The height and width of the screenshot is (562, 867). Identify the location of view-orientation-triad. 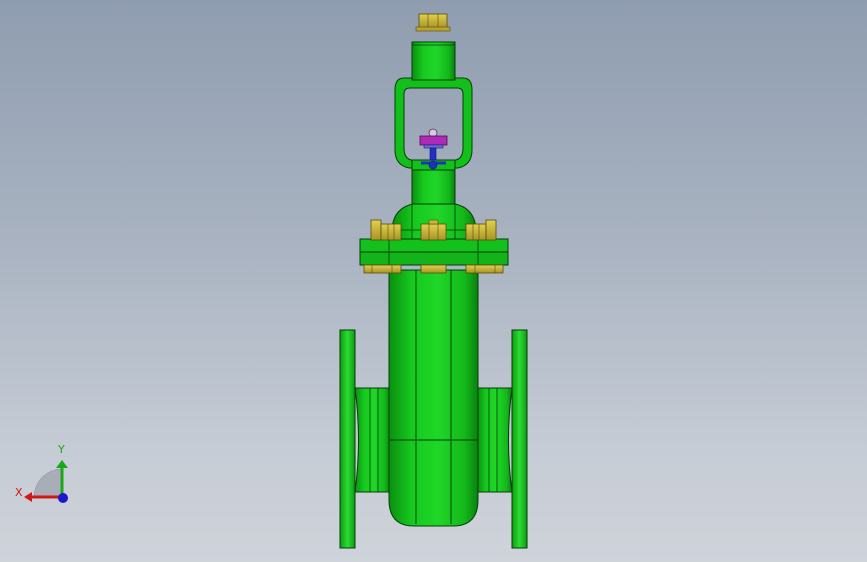
(46, 481).